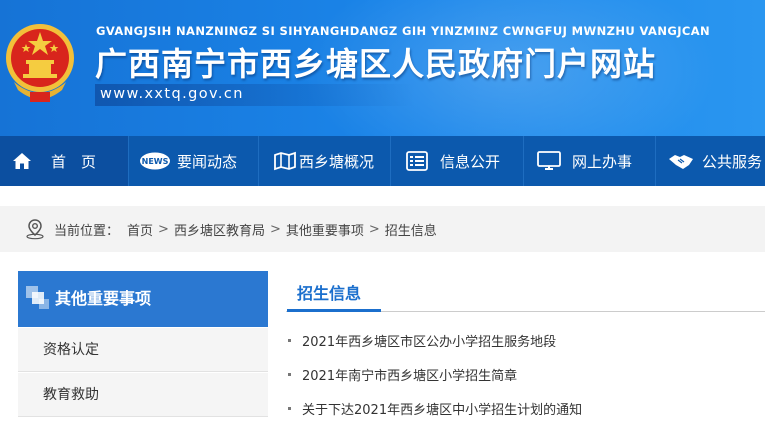  What do you see at coordinates (470, 161) in the screenshot?
I see `nav-label-info: 信息公开` at bounding box center [470, 161].